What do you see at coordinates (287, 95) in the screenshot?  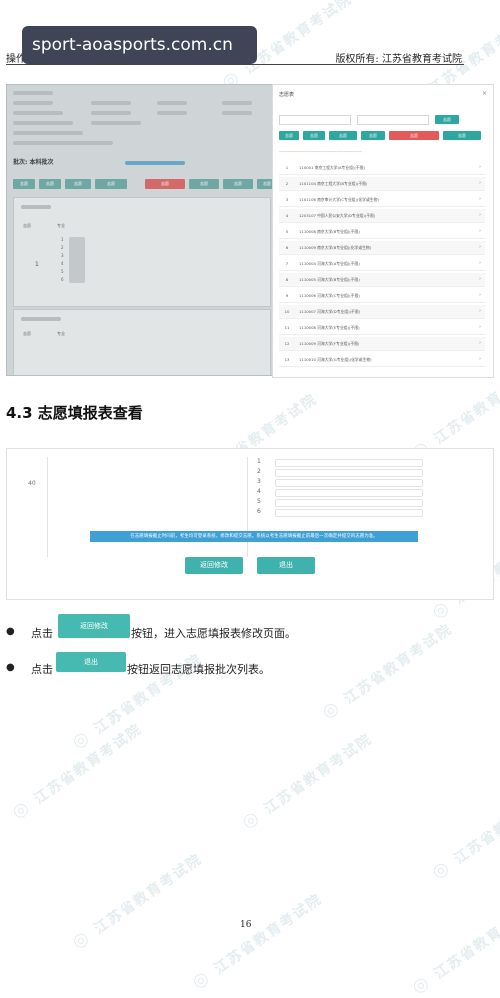 I see `modal-title: 志愿表` at bounding box center [287, 95].